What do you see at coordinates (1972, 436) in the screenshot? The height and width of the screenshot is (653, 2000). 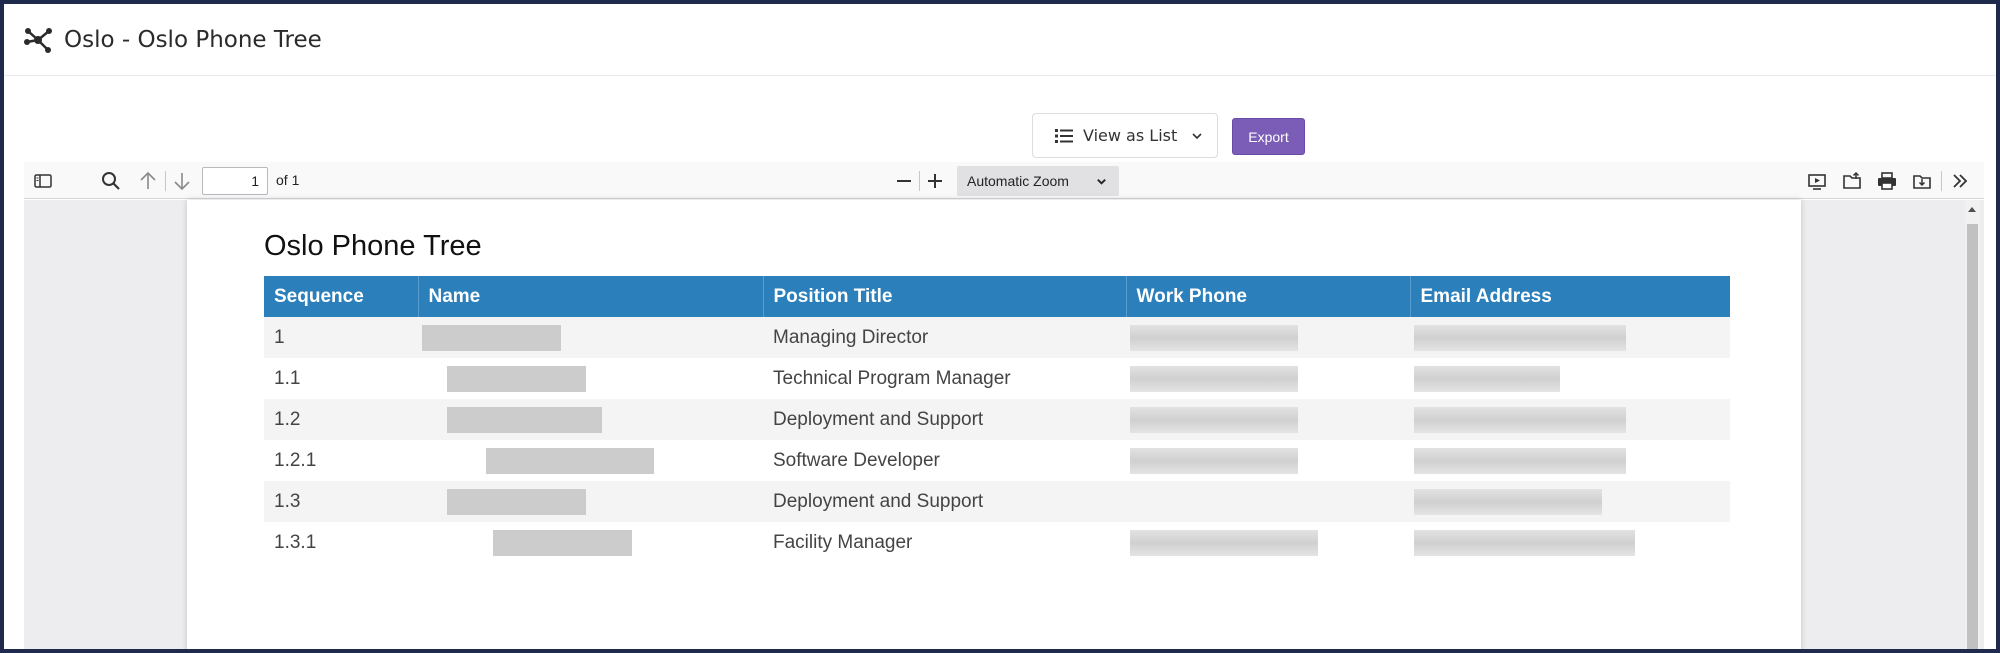 I see `scrollbar-thumb` at bounding box center [1972, 436].